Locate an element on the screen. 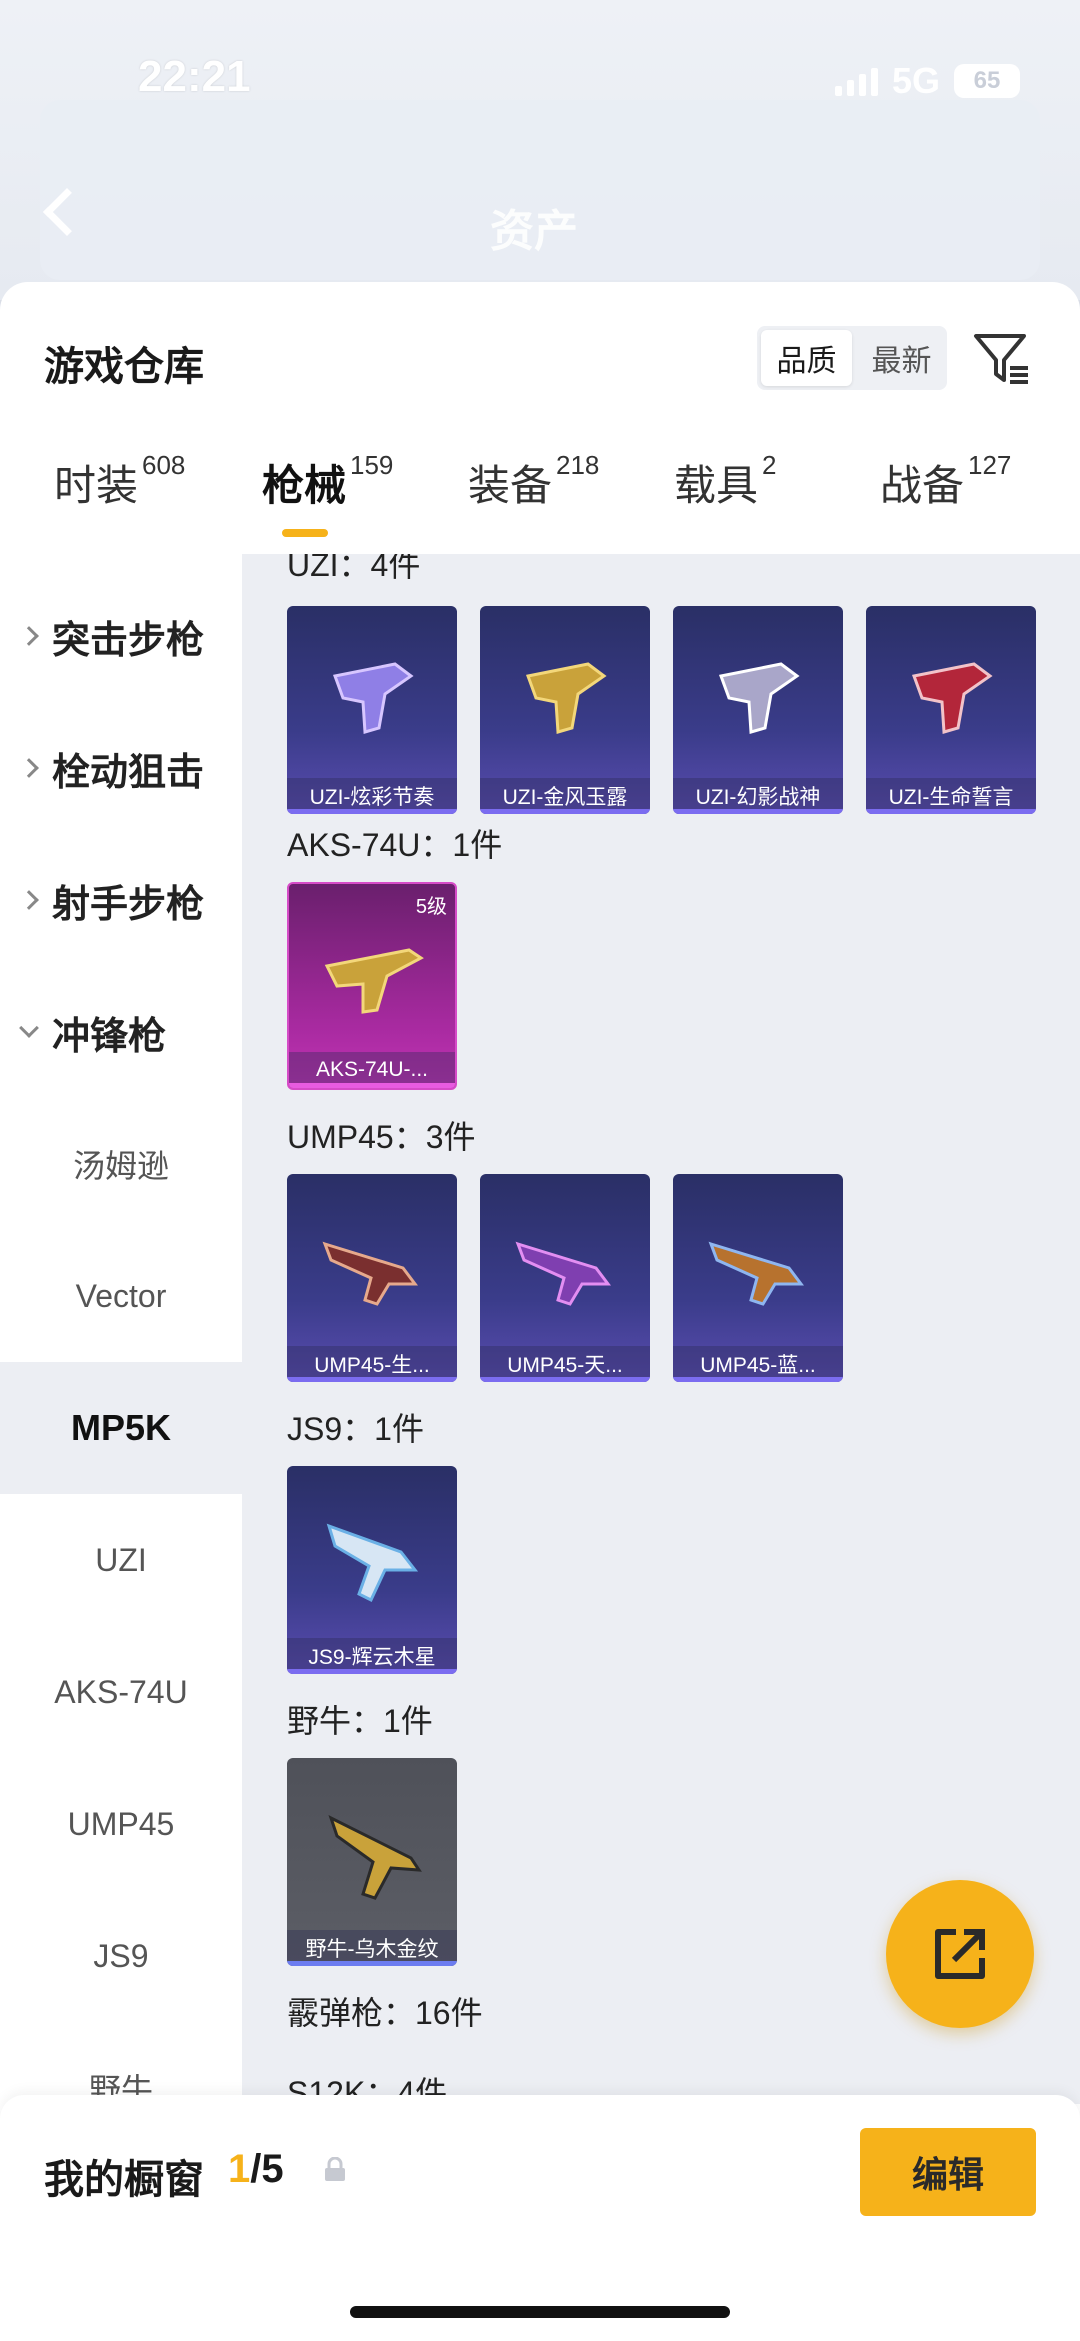 The height and width of the screenshot is (2341, 1080). sheet-header: 游戏仓库 品质 最新 is located at coordinates (540, 357).